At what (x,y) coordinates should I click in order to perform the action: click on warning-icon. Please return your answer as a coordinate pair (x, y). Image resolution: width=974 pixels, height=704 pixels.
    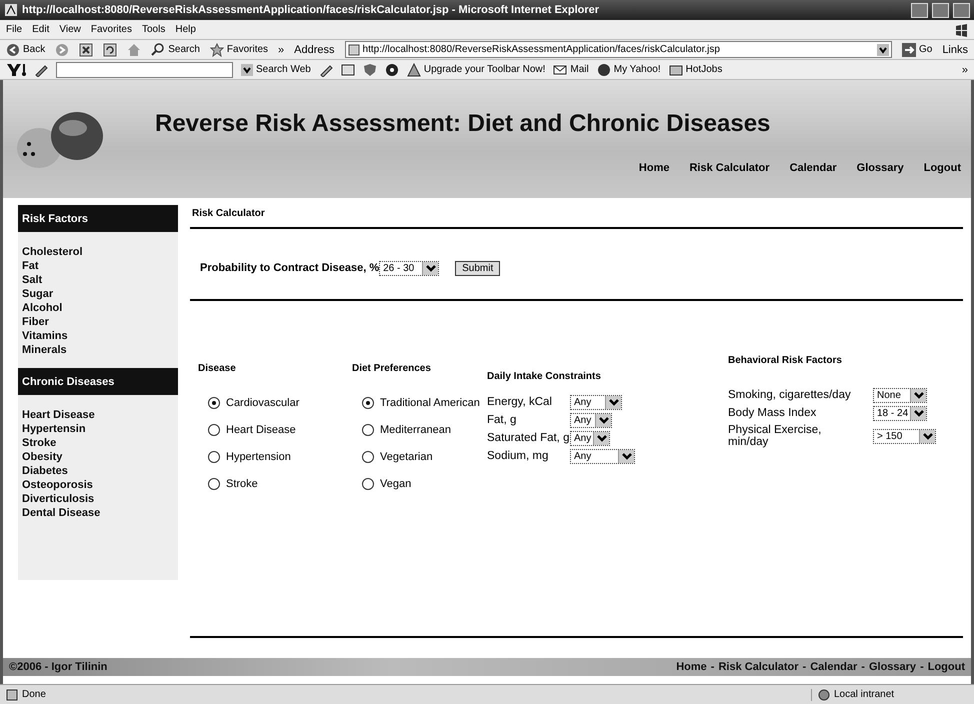
    Looking at the image, I should click on (413, 69).